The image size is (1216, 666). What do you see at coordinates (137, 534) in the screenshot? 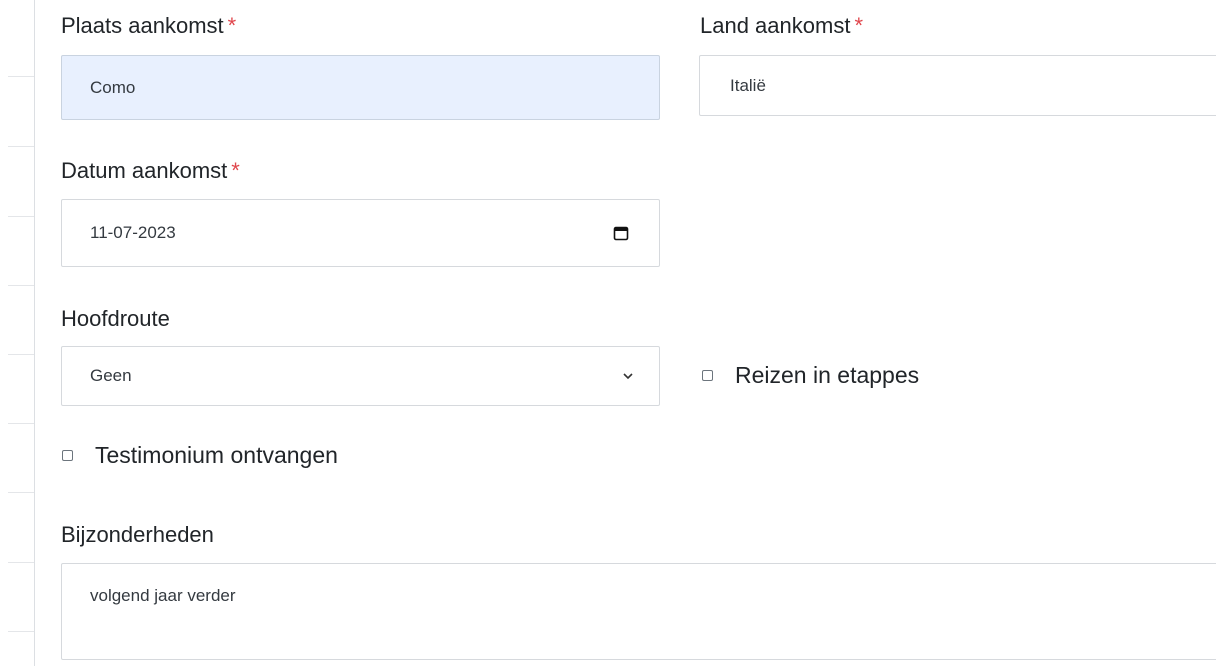
I see `details-label: Bijzonderheden` at bounding box center [137, 534].